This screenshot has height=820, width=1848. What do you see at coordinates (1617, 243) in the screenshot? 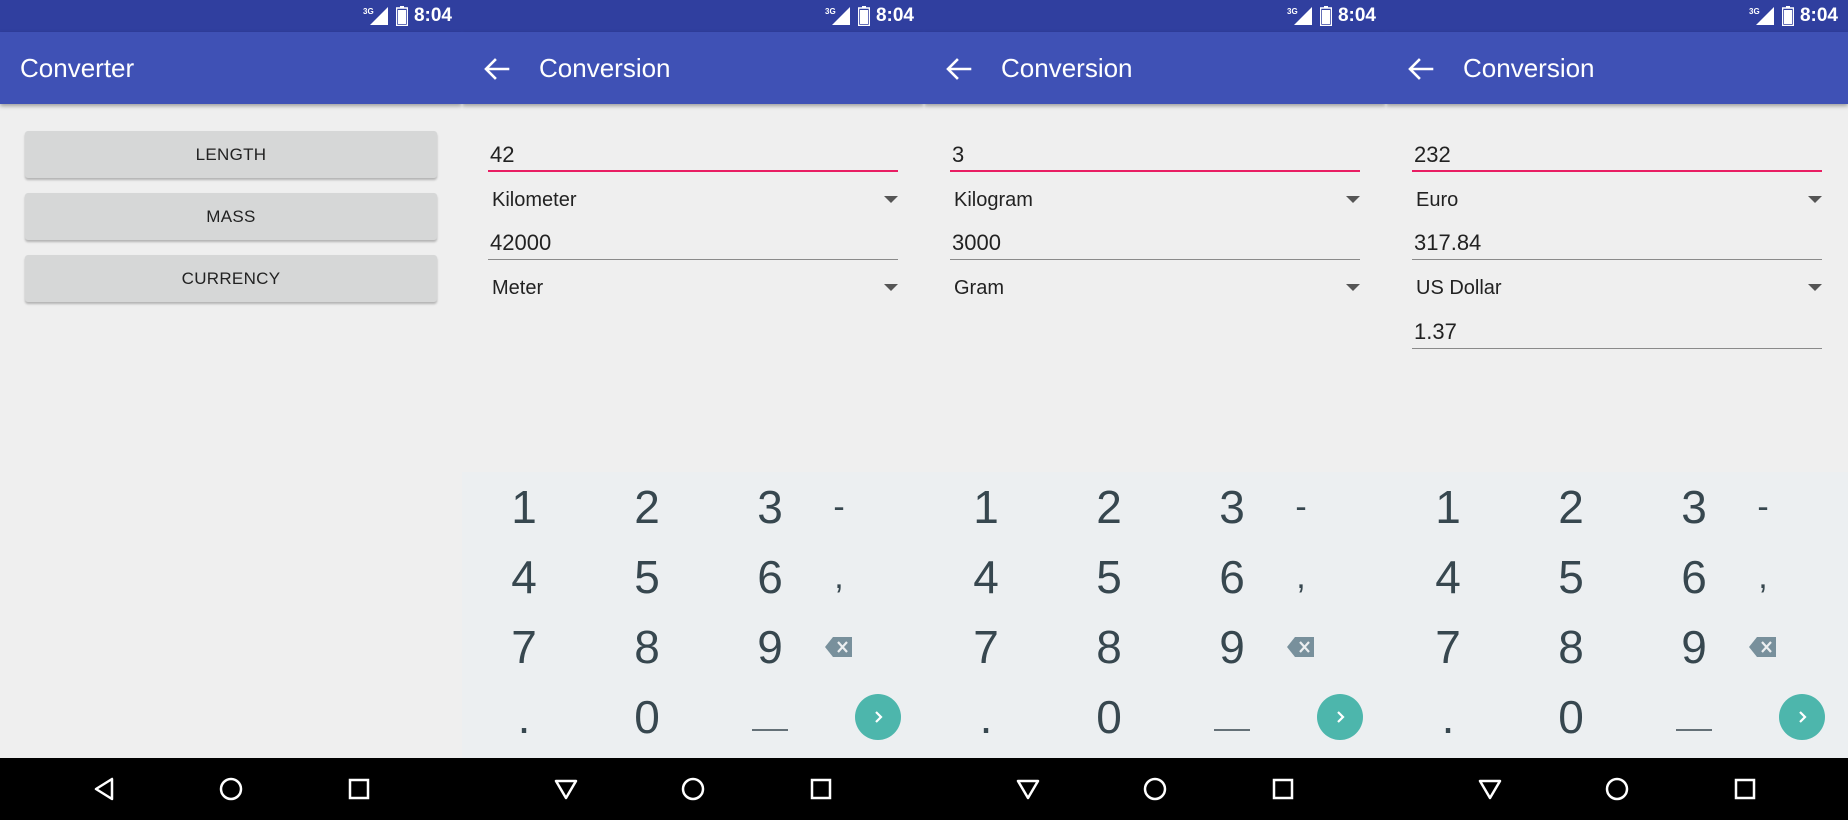
I see `output-value-field: 317.84` at bounding box center [1617, 243].